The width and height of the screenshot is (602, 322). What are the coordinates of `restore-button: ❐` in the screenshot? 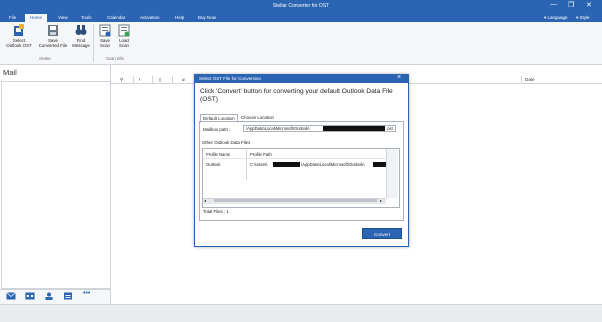 It's located at (571, 5).